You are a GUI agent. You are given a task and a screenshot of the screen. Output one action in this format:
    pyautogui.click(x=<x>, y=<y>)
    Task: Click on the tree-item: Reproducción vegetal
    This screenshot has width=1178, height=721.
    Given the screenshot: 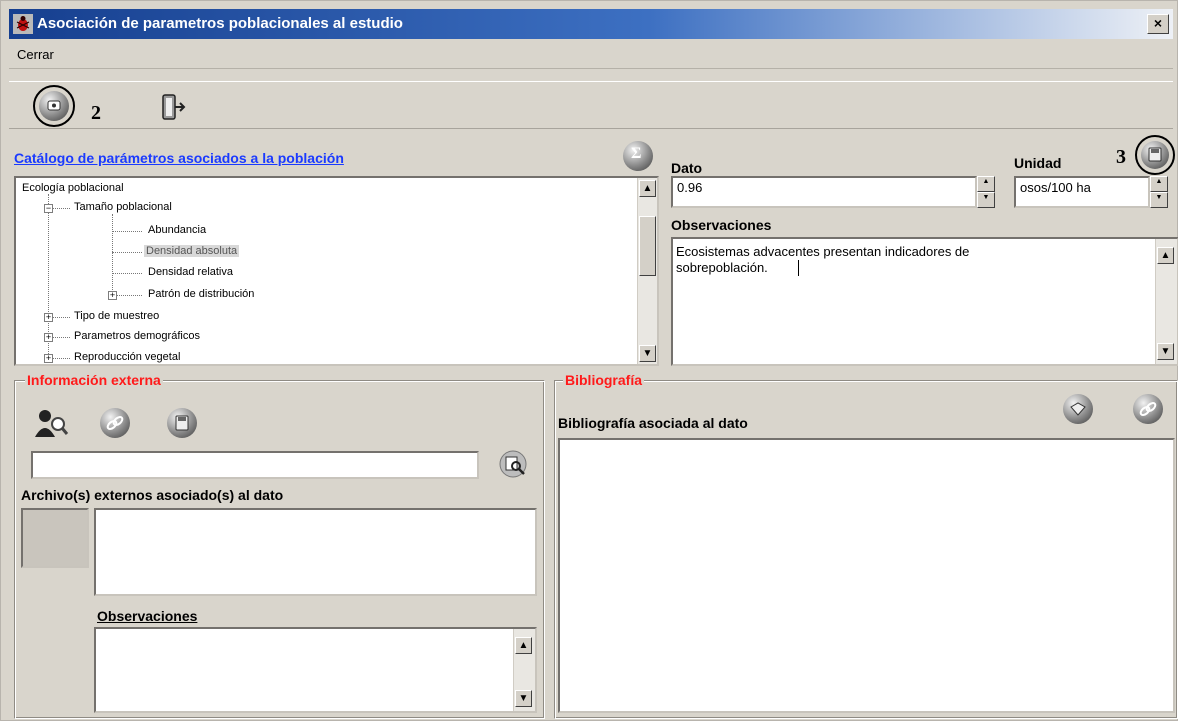 What is the action you would take?
    pyautogui.click(x=127, y=357)
    